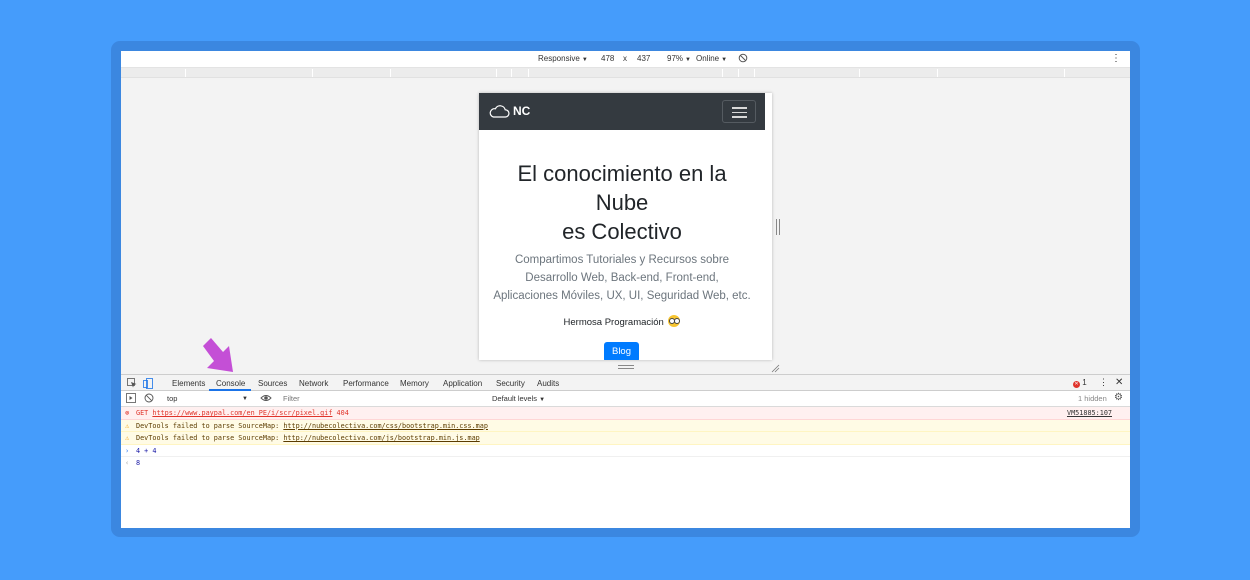 The height and width of the screenshot is (580, 1250). I want to click on throttle-select: Online ▼, so click(711, 58).